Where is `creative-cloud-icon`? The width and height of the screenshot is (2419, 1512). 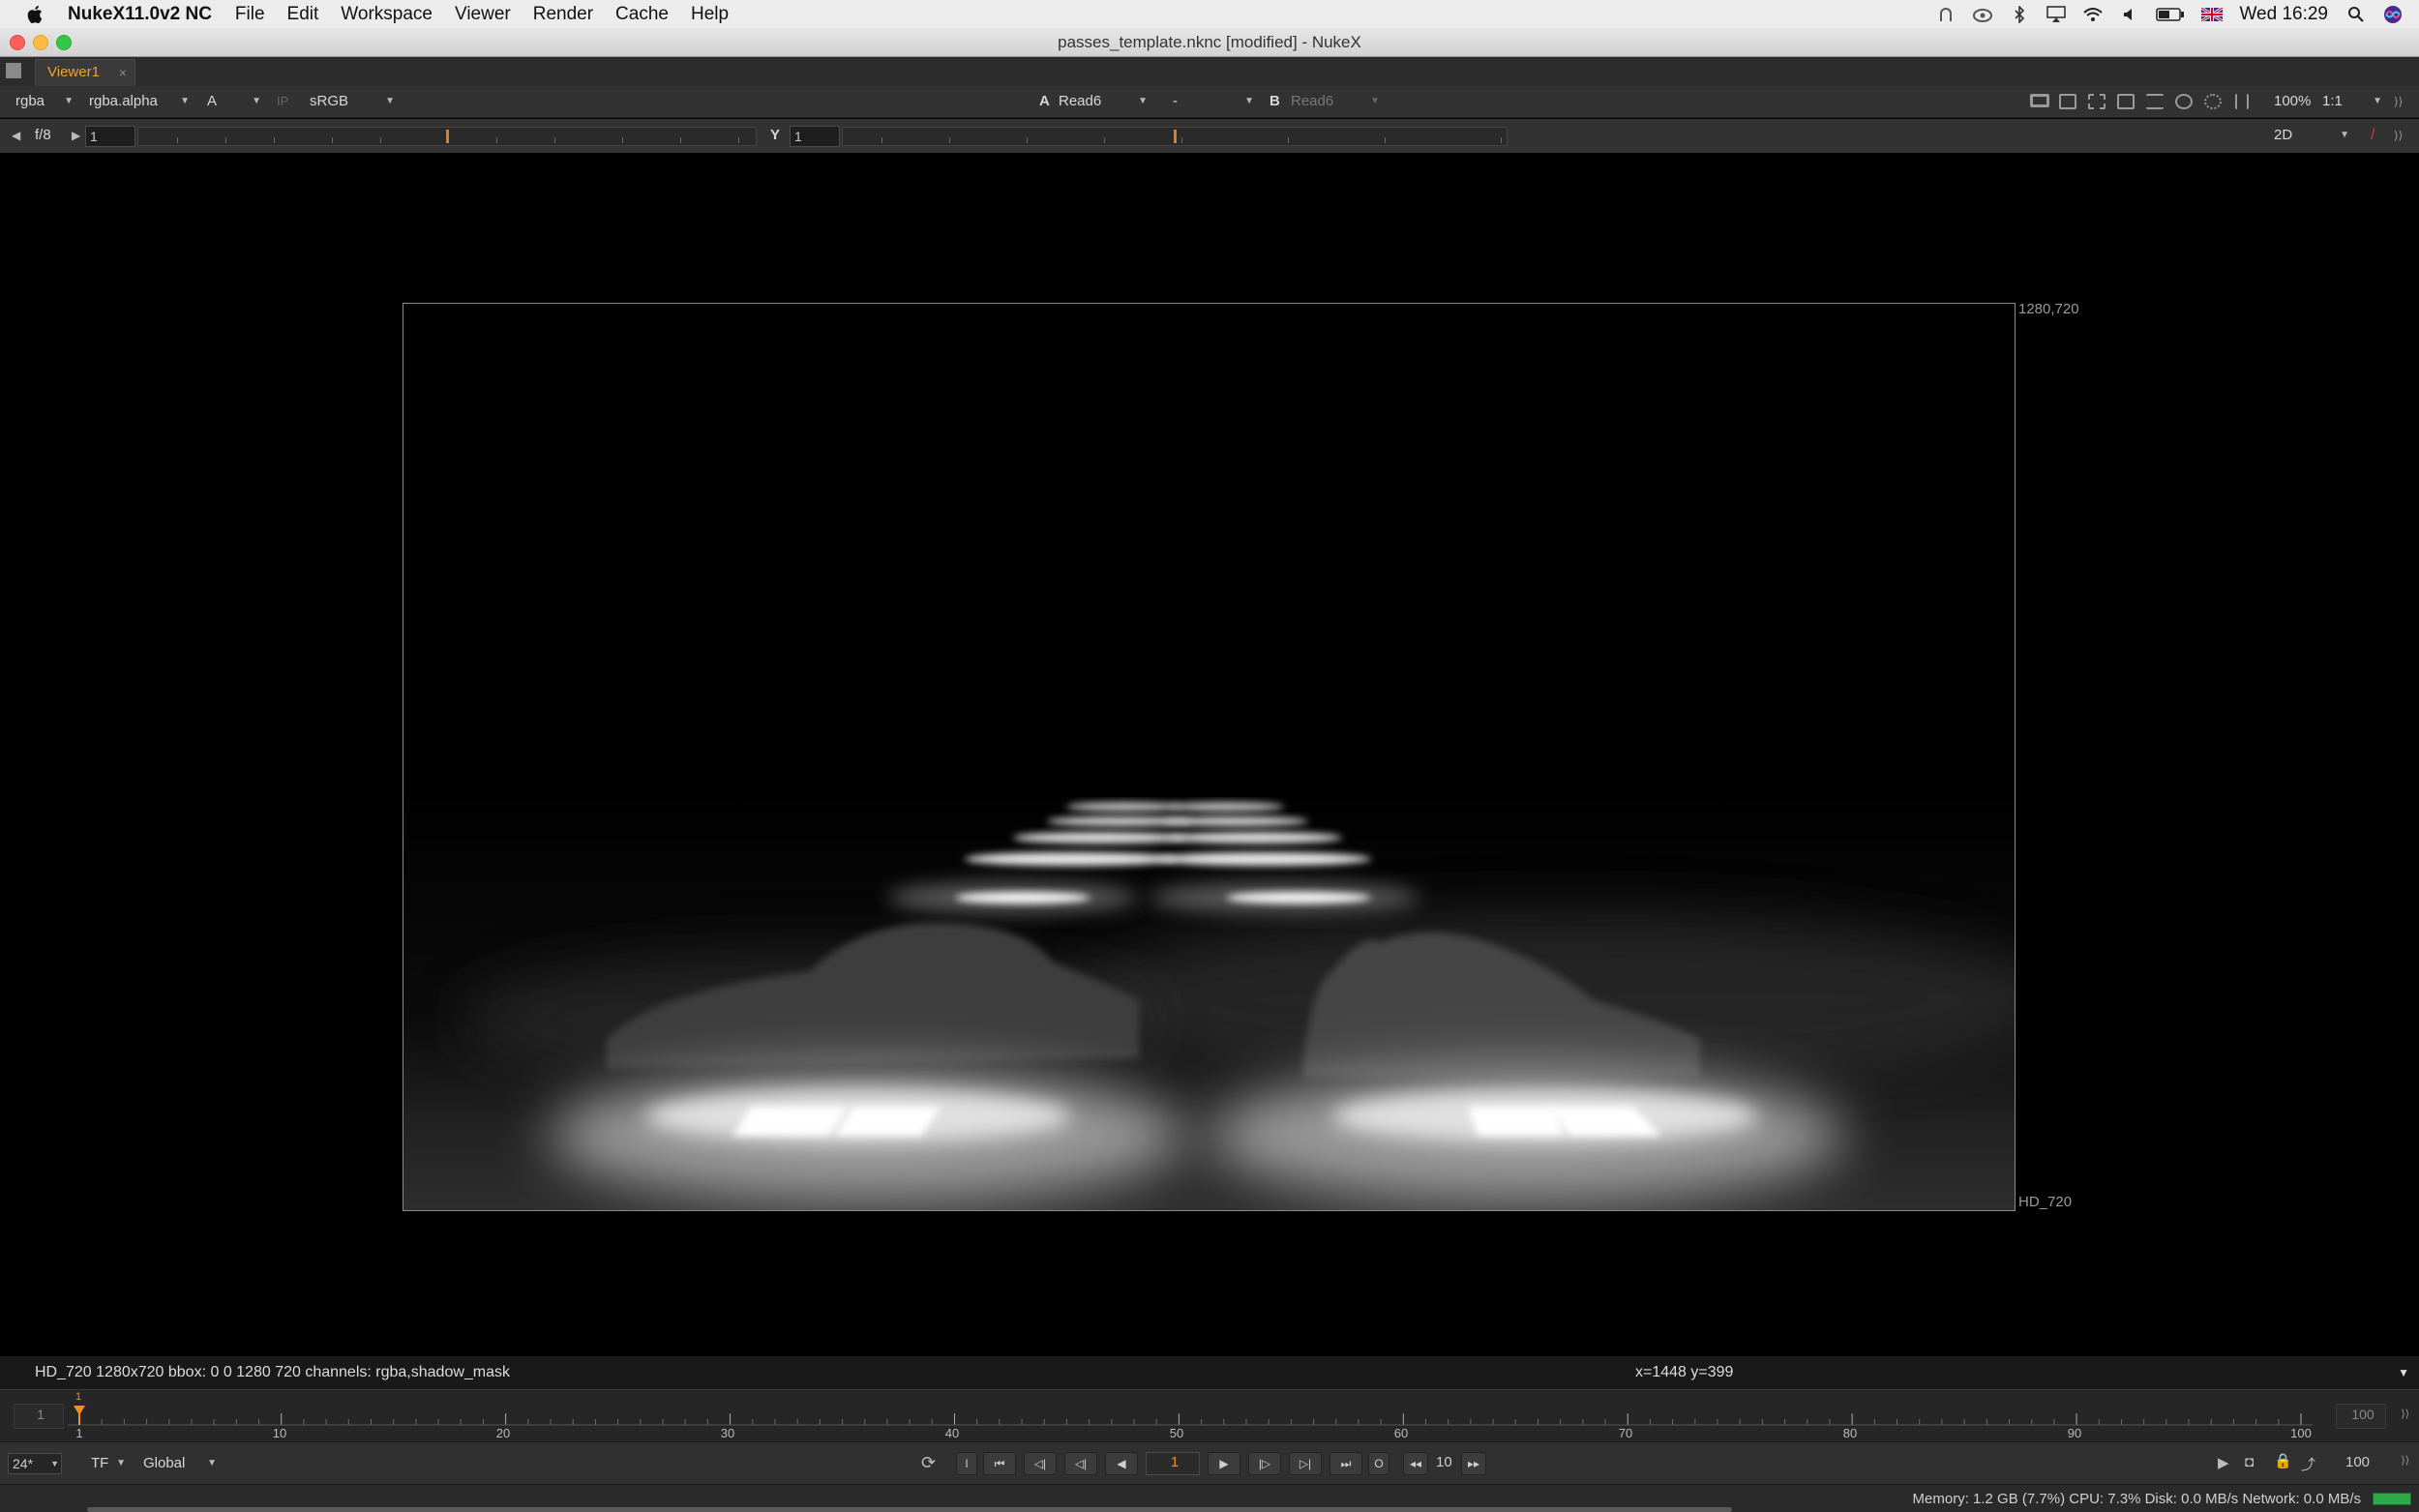 creative-cloud-icon is located at coordinates (1982, 14).